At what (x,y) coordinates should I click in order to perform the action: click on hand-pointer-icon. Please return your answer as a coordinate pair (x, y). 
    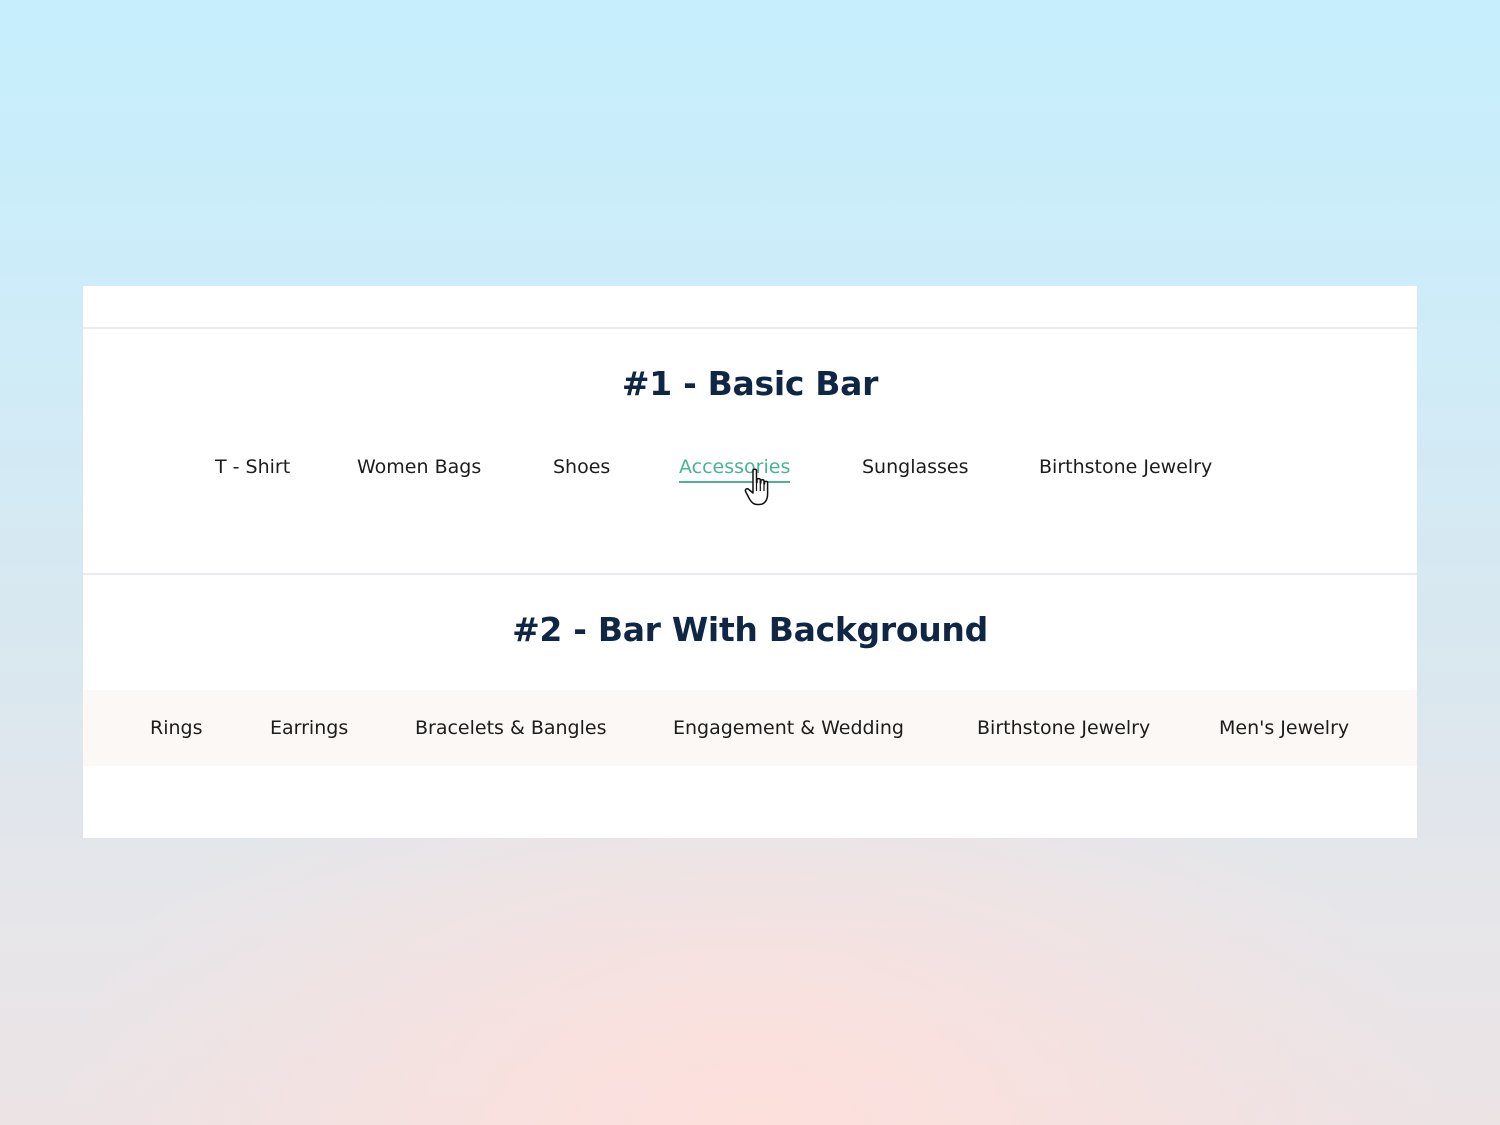
    Looking at the image, I should click on (756, 487).